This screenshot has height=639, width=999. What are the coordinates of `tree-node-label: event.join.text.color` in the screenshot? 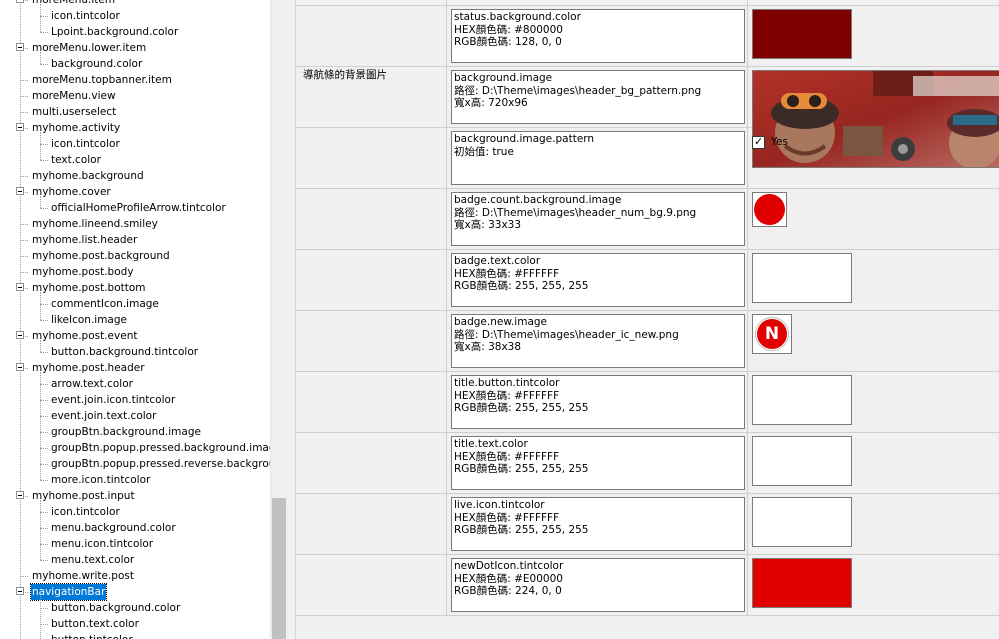 It's located at (104, 416).